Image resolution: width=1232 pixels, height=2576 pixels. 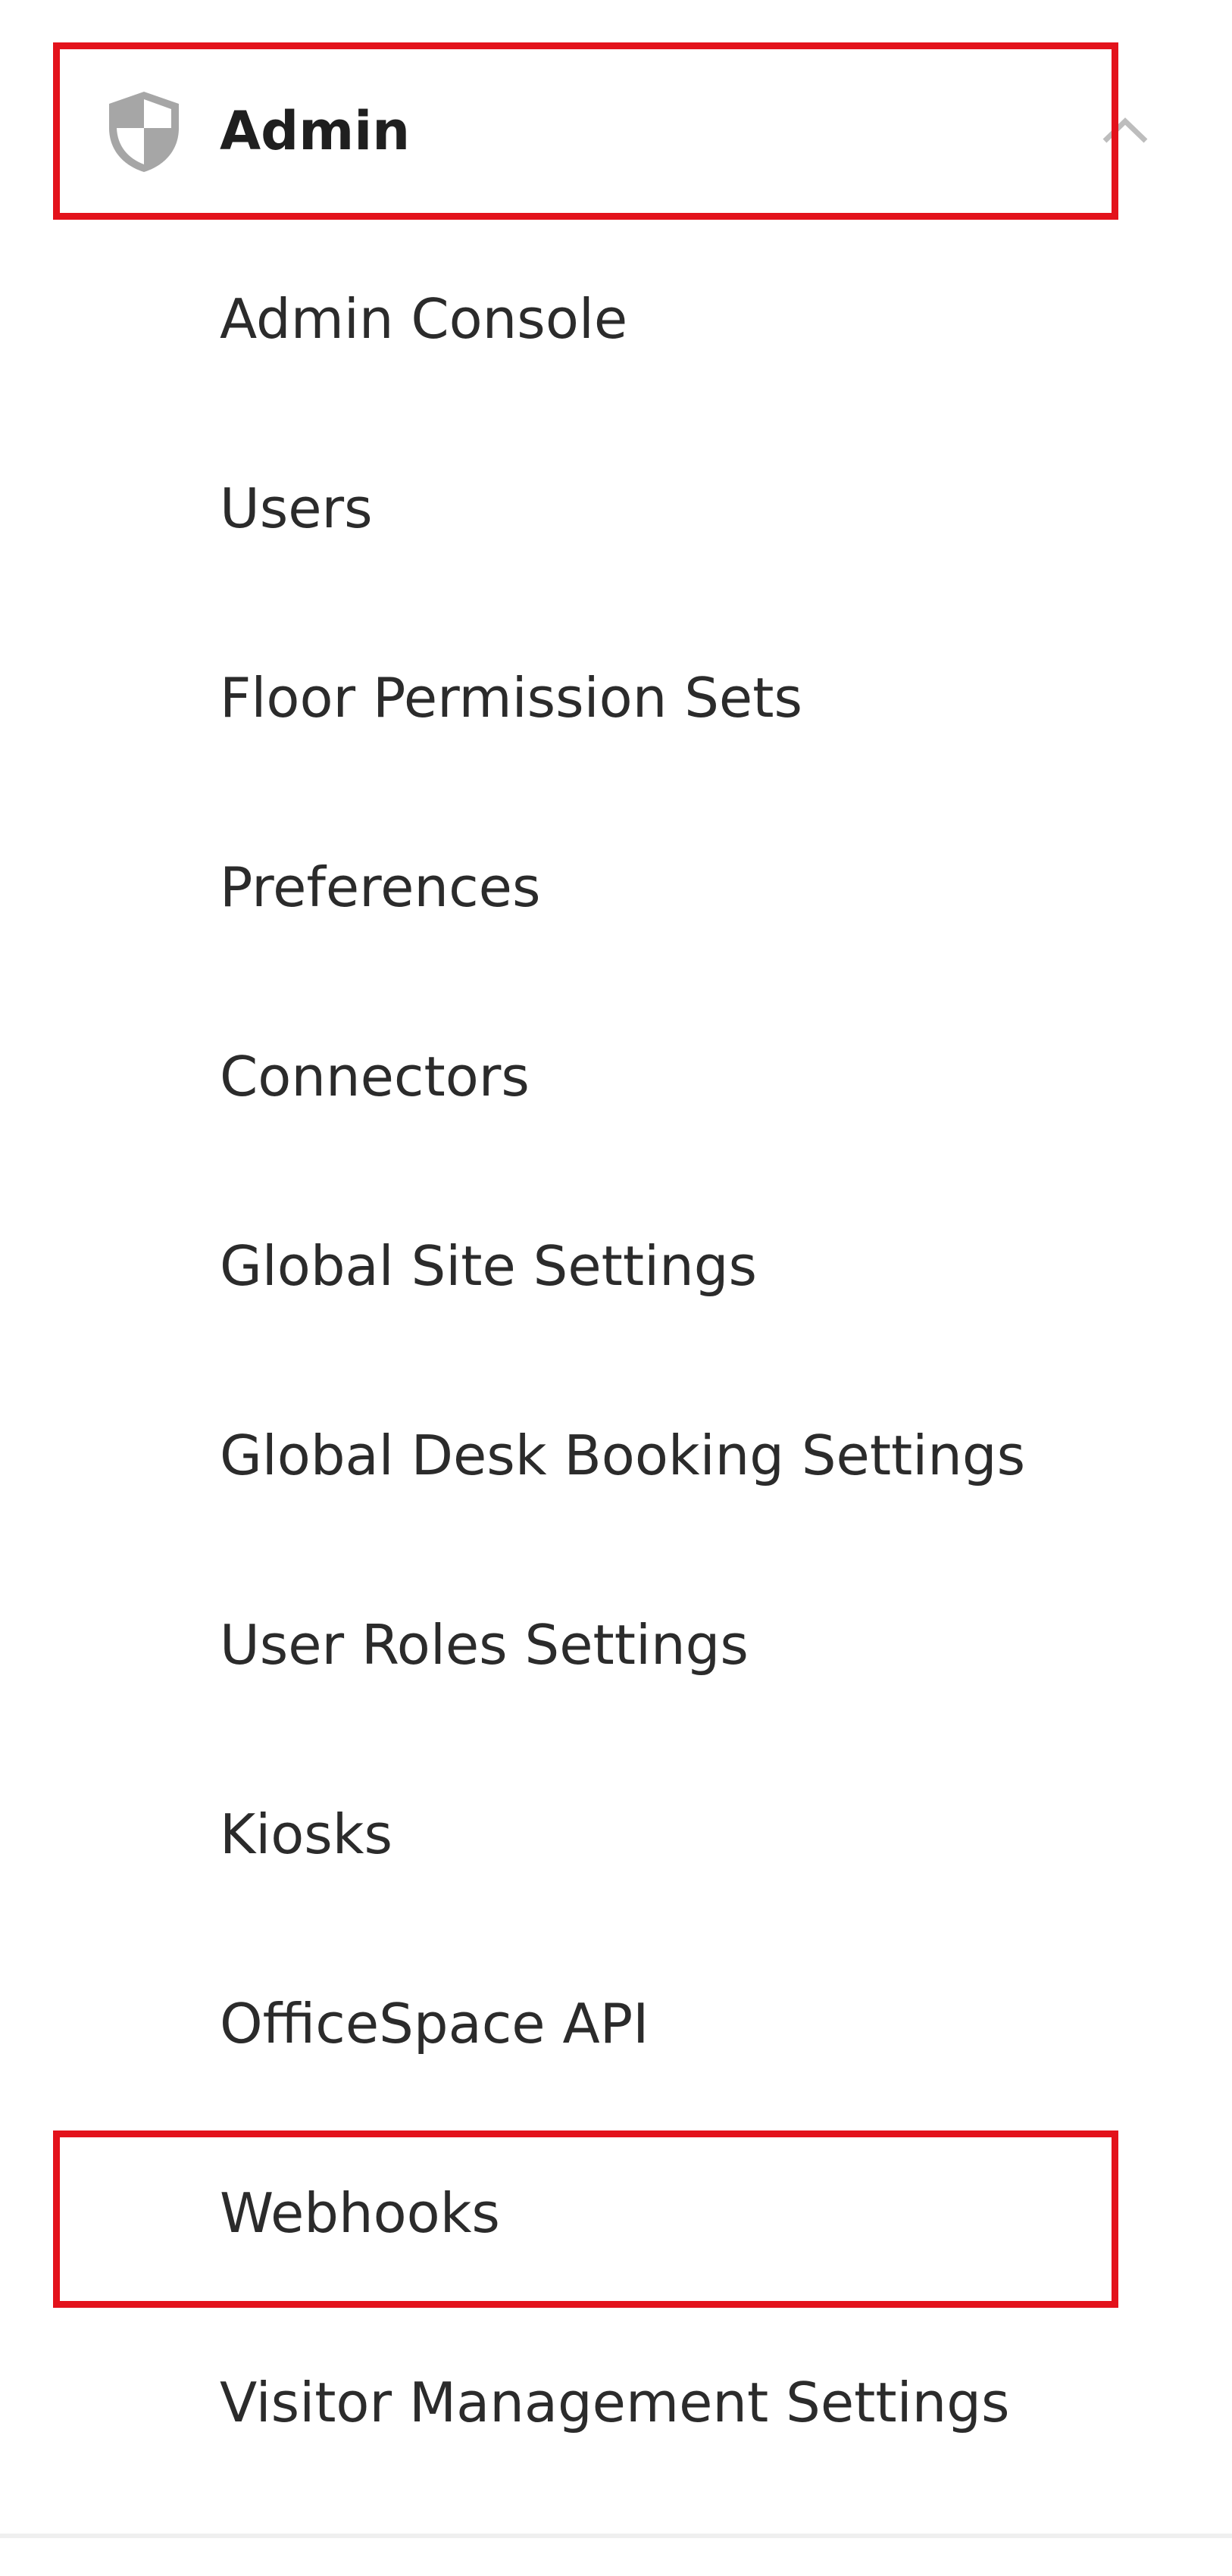 What do you see at coordinates (616, 131) in the screenshot?
I see `admin-section-header: Admin` at bounding box center [616, 131].